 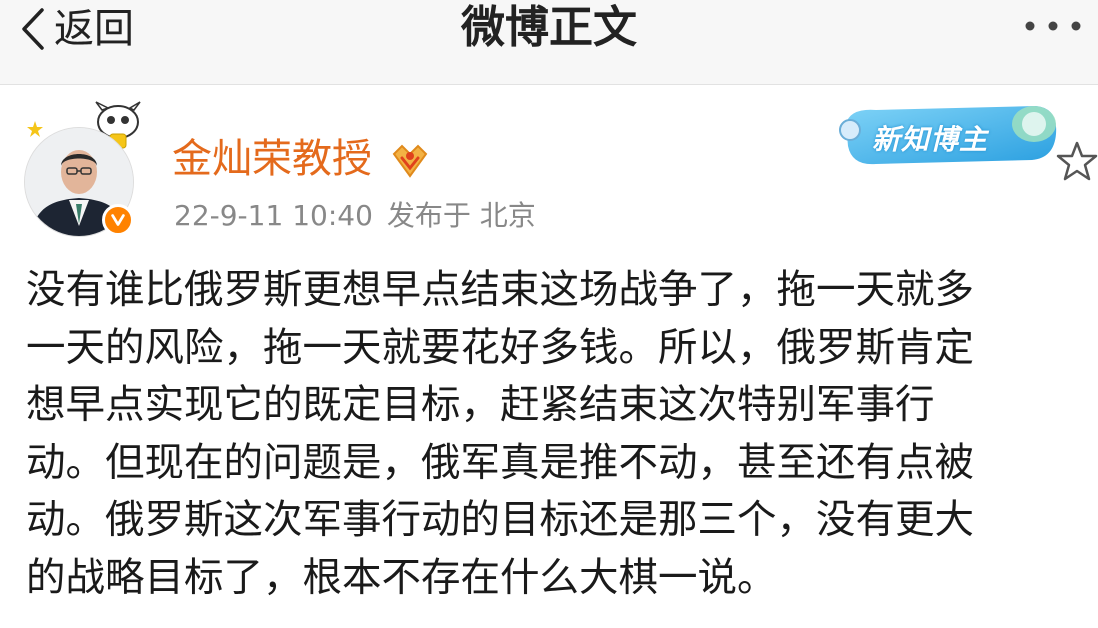 I want to click on verified-v-icon, so click(x=118, y=220).